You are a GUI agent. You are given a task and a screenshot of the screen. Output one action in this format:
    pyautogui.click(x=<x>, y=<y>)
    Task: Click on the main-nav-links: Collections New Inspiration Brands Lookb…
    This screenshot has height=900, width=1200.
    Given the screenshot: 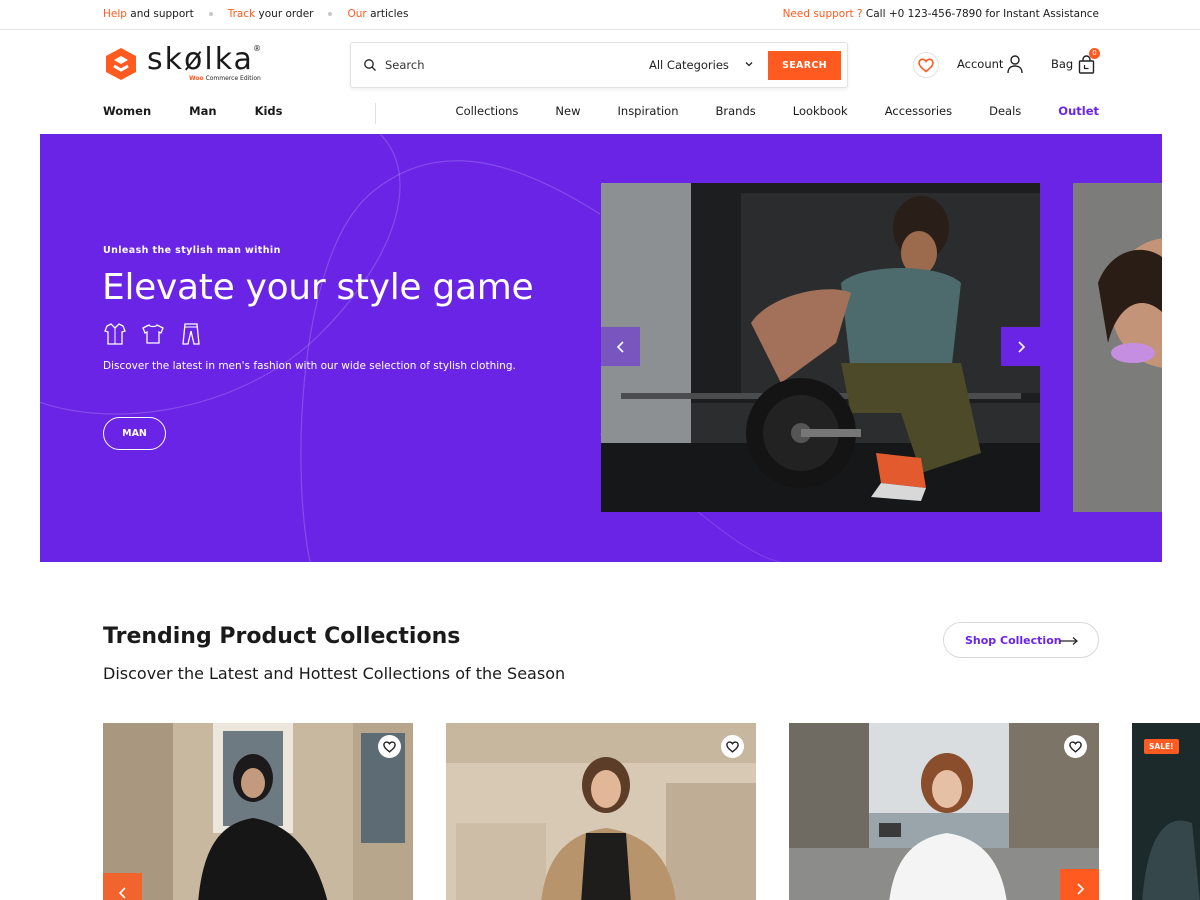 What is the action you would take?
    pyautogui.click(x=759, y=111)
    